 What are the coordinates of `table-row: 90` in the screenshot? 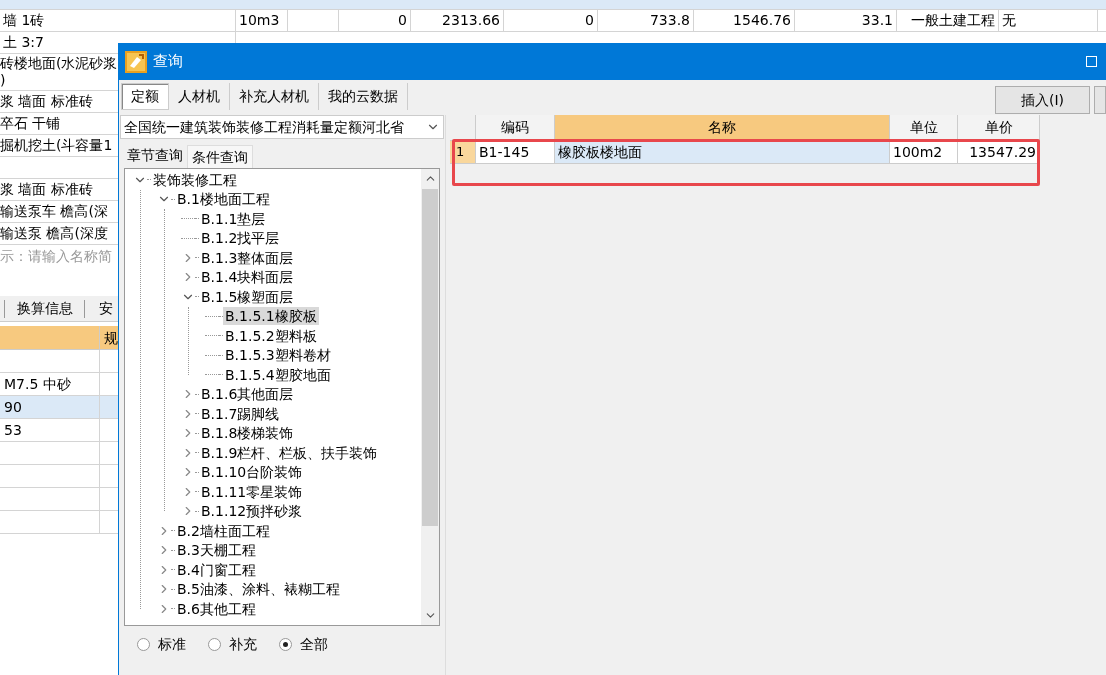 It's located at (59, 407).